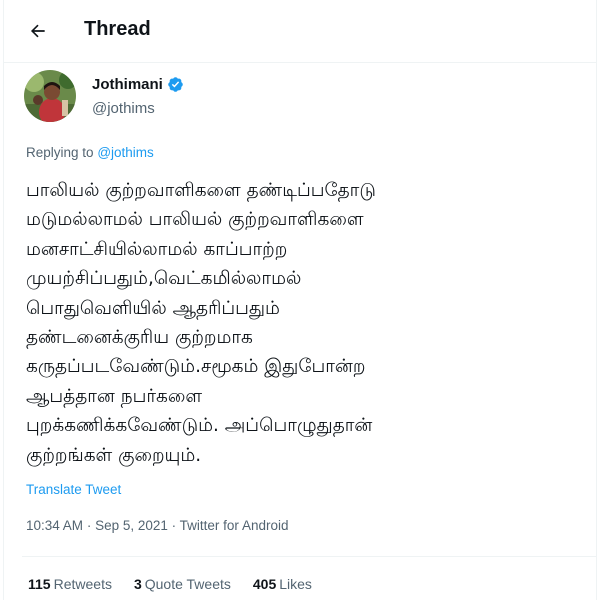 This screenshot has width=600, height=600. What do you see at coordinates (125, 152) in the screenshot?
I see `replying-to-mention-link: @jothims` at bounding box center [125, 152].